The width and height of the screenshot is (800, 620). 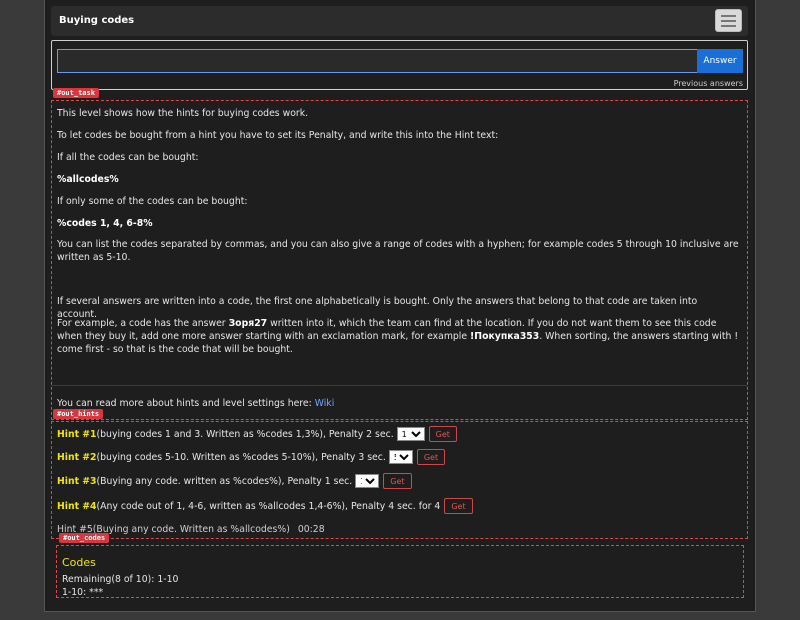 What do you see at coordinates (377, 61) in the screenshot?
I see `answer-input` at bounding box center [377, 61].